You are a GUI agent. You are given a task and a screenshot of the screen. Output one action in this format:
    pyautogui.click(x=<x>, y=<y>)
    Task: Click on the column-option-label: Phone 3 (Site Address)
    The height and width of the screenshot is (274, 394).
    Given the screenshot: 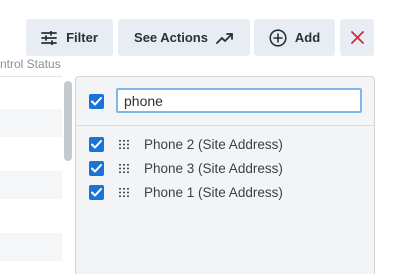 What is the action you would take?
    pyautogui.click(x=213, y=168)
    